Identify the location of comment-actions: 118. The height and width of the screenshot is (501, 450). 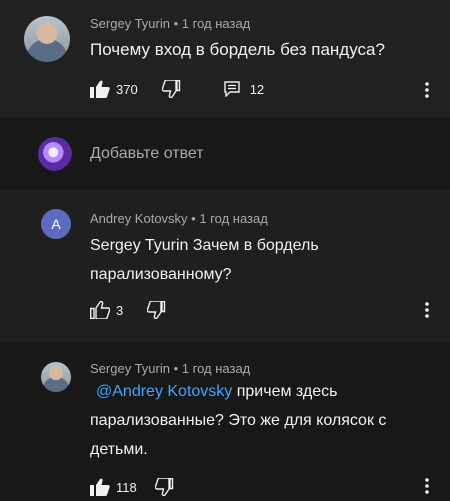
(132, 487).